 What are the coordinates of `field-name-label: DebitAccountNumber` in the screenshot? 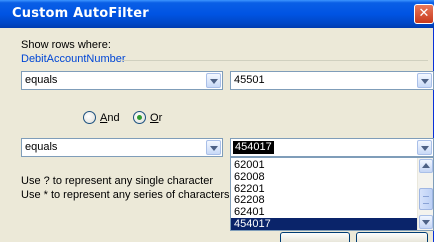 It's located at (73, 59).